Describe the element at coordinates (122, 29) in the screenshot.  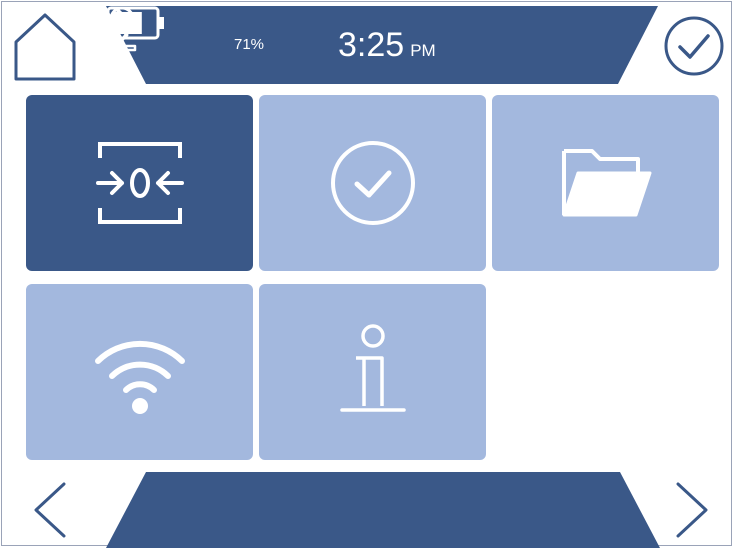
I see `location-pin-icon` at that location.